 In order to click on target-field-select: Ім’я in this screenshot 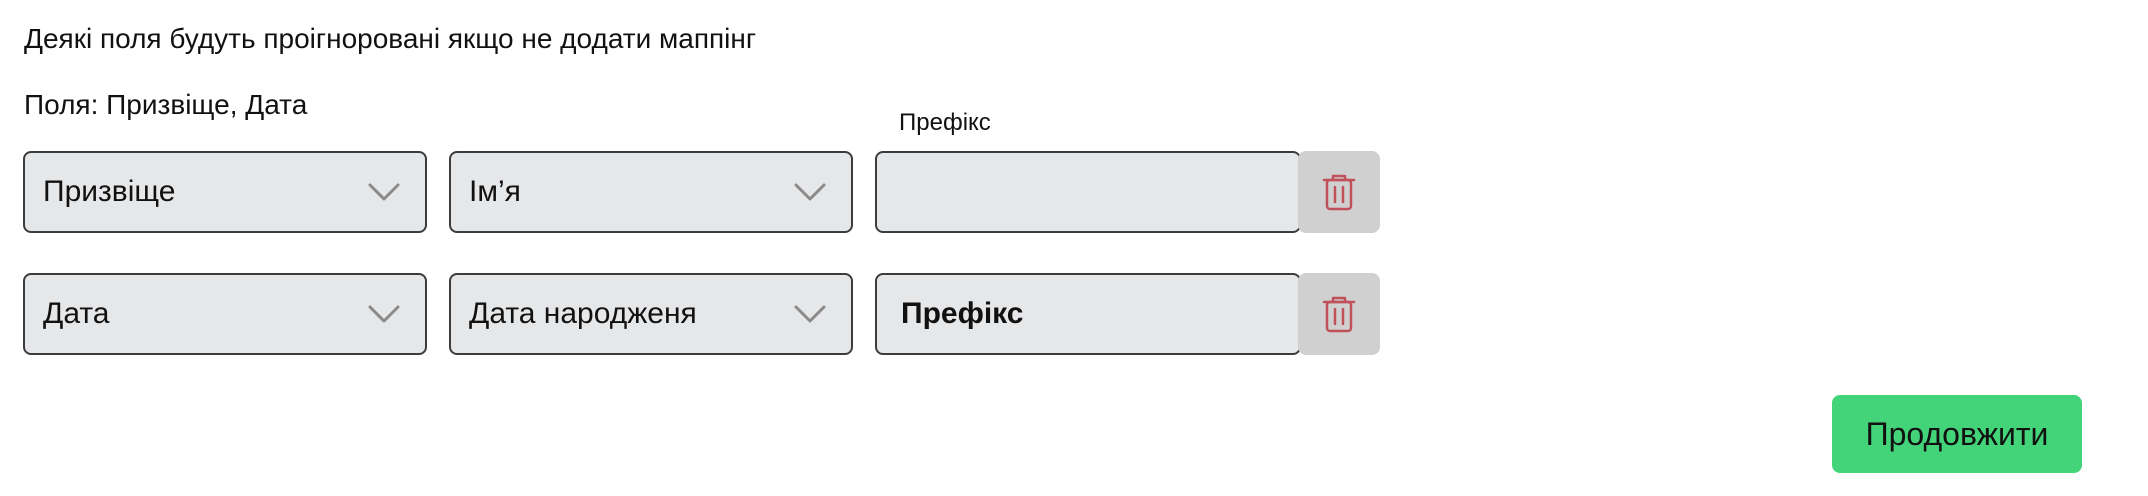, I will do `click(651, 192)`.